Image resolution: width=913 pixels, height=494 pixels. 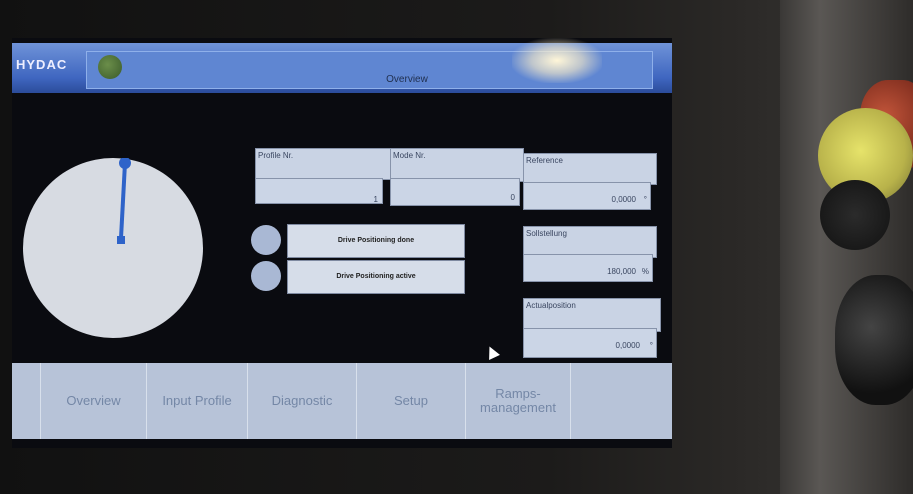 I want to click on profile-nr-label: Profile Nr., so click(x=323, y=164).